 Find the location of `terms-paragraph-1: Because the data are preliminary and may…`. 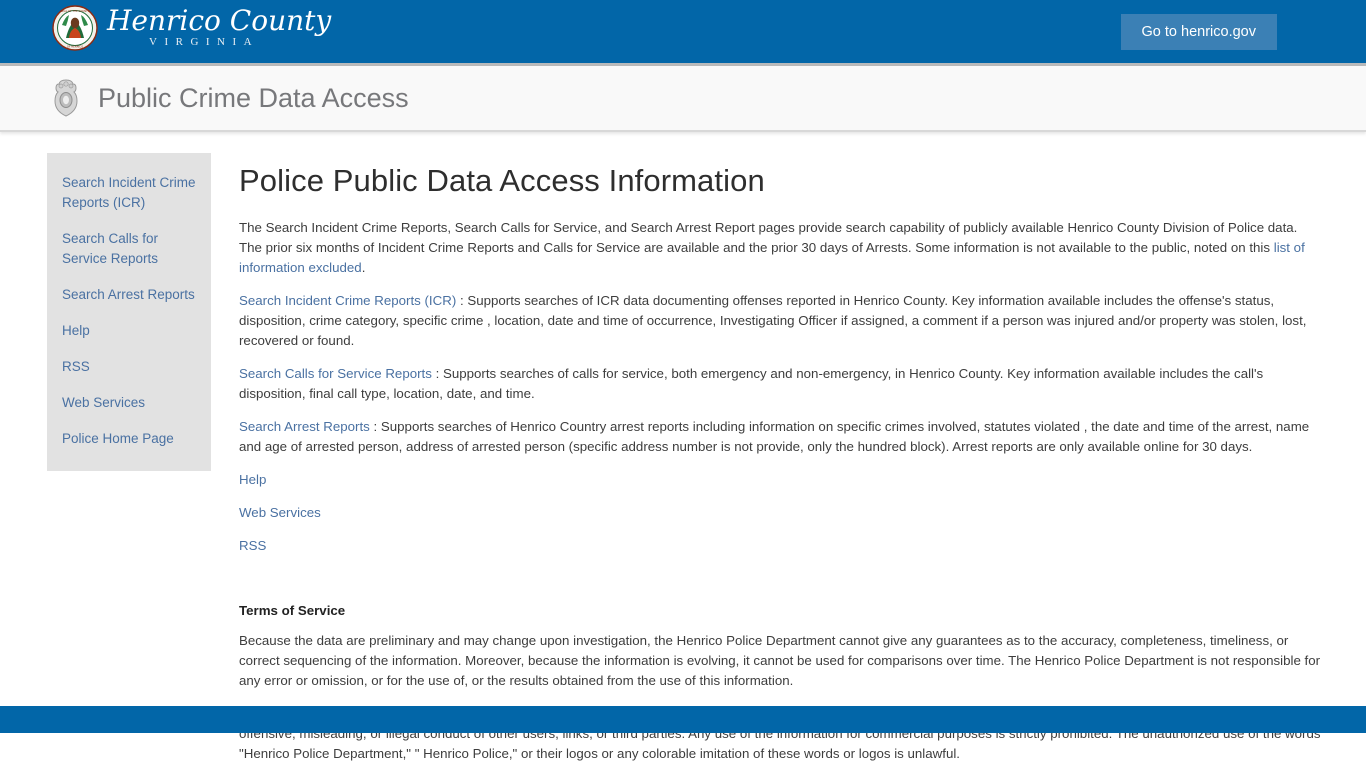

terms-paragraph-1: Because the data are preliminary and may… is located at coordinates (780, 660).